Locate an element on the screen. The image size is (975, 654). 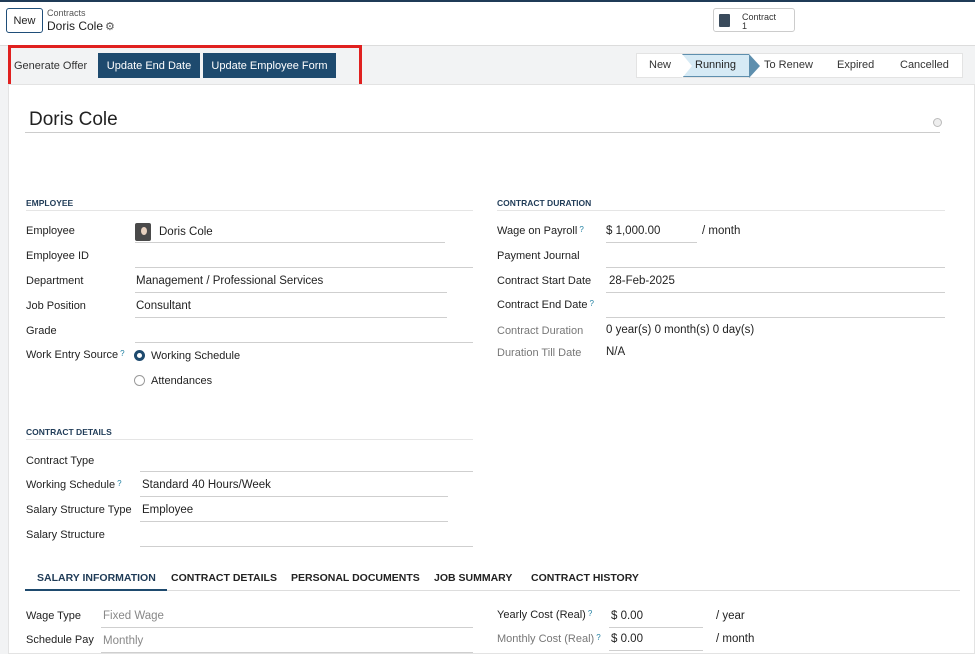
stage-expired: Expired is located at coordinates (855, 65).